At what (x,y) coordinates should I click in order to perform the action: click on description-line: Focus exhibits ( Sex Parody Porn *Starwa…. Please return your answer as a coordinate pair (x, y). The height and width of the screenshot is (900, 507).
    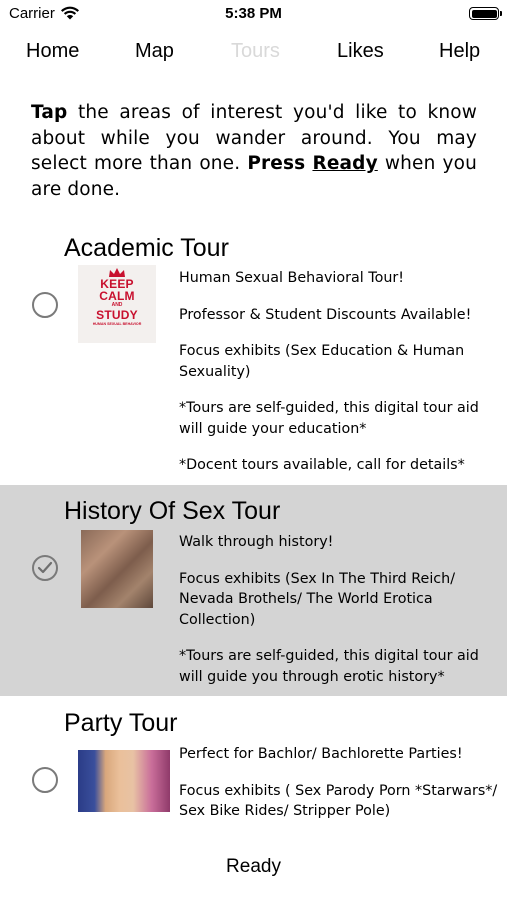
    Looking at the image, I should click on (338, 801).